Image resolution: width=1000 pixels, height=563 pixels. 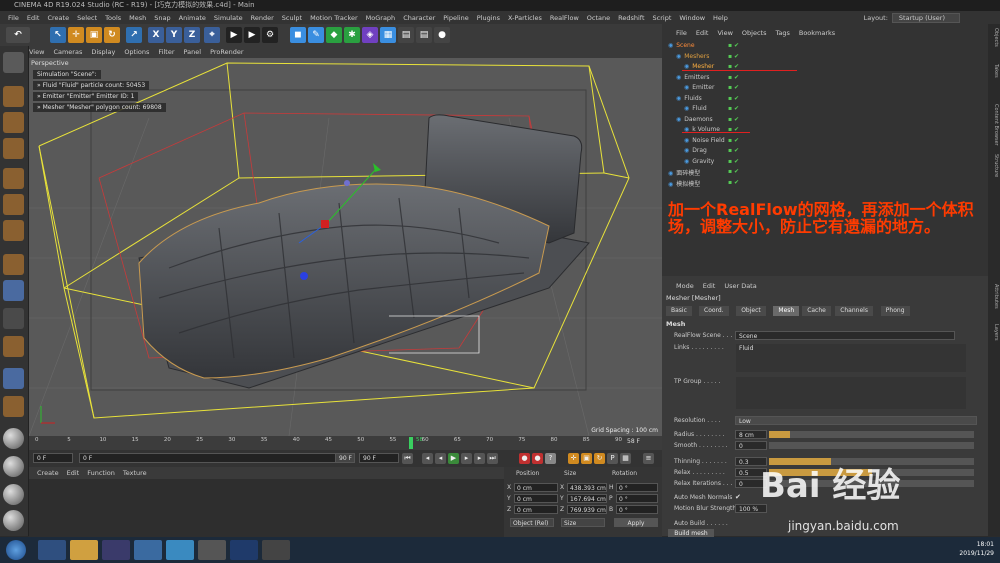 I want to click on tab-phong: Phong, so click(x=895, y=311).